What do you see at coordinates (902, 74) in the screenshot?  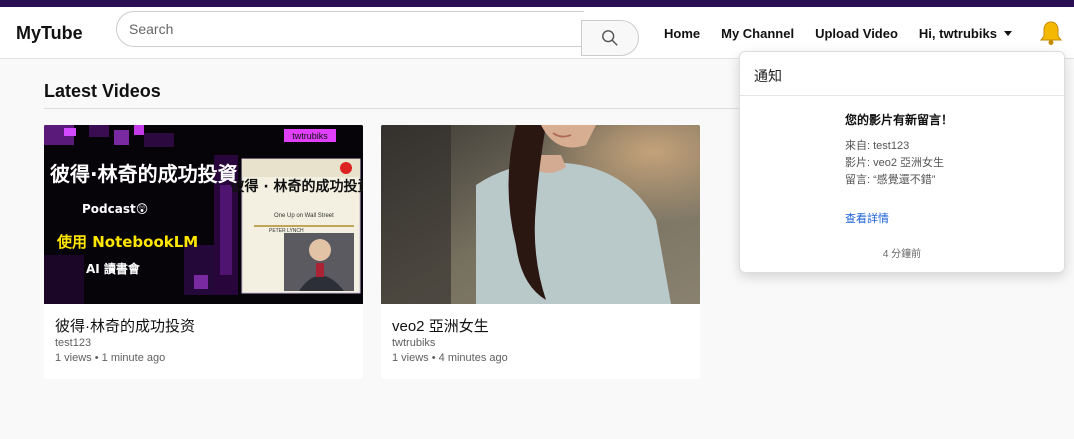 I see `notification-header: 通知` at bounding box center [902, 74].